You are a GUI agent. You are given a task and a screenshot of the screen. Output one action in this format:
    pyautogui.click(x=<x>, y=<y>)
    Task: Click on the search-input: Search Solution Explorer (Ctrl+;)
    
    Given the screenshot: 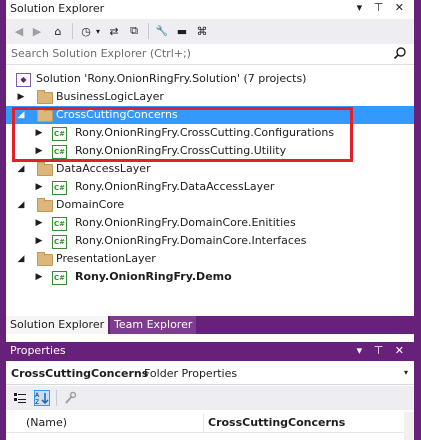 What is the action you would take?
    pyautogui.click(x=101, y=53)
    